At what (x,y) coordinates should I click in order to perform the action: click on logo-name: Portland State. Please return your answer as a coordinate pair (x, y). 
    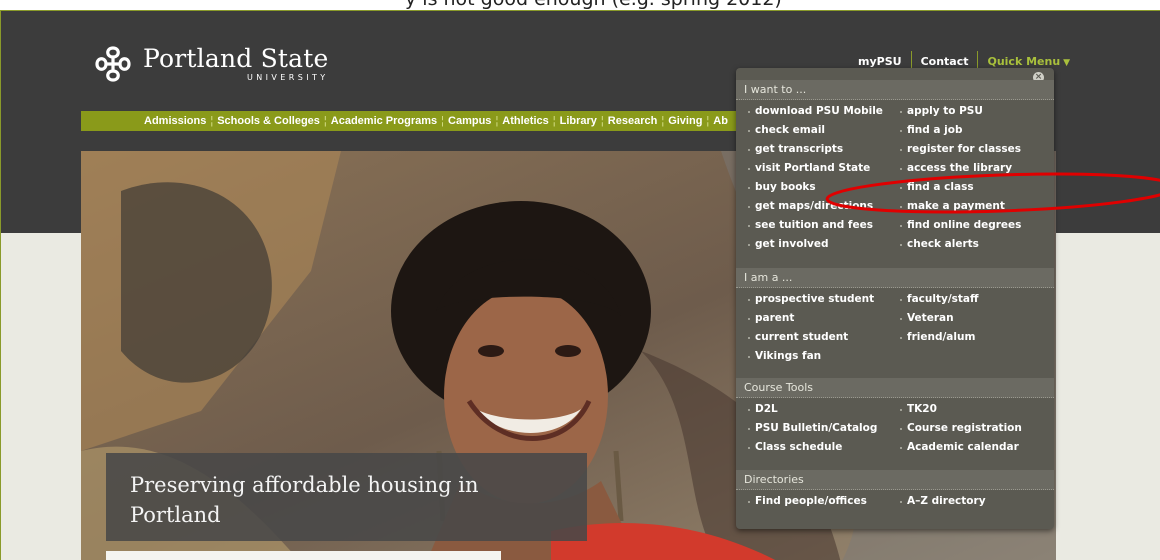
    Looking at the image, I should click on (236, 58).